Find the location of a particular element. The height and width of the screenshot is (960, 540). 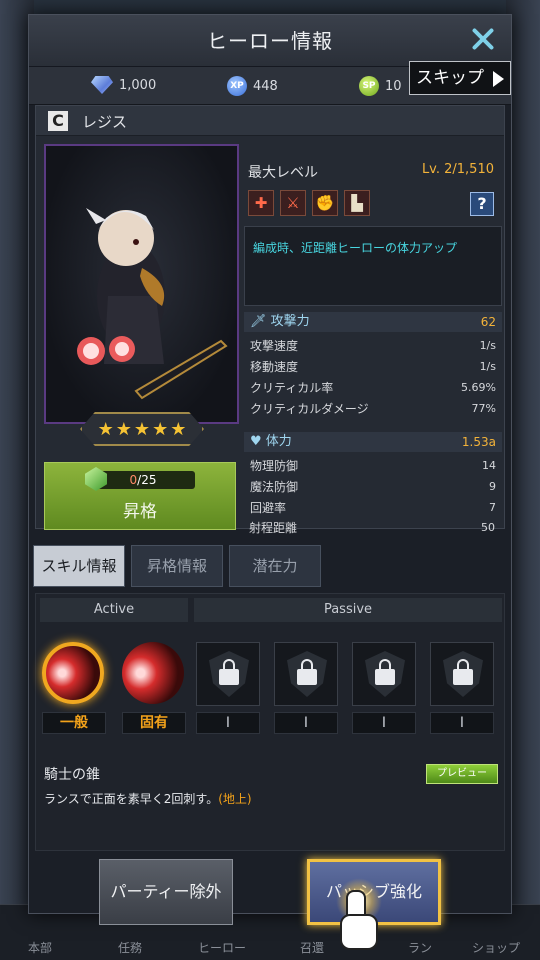

ascend-progress-current: 0 is located at coordinates (133, 480).